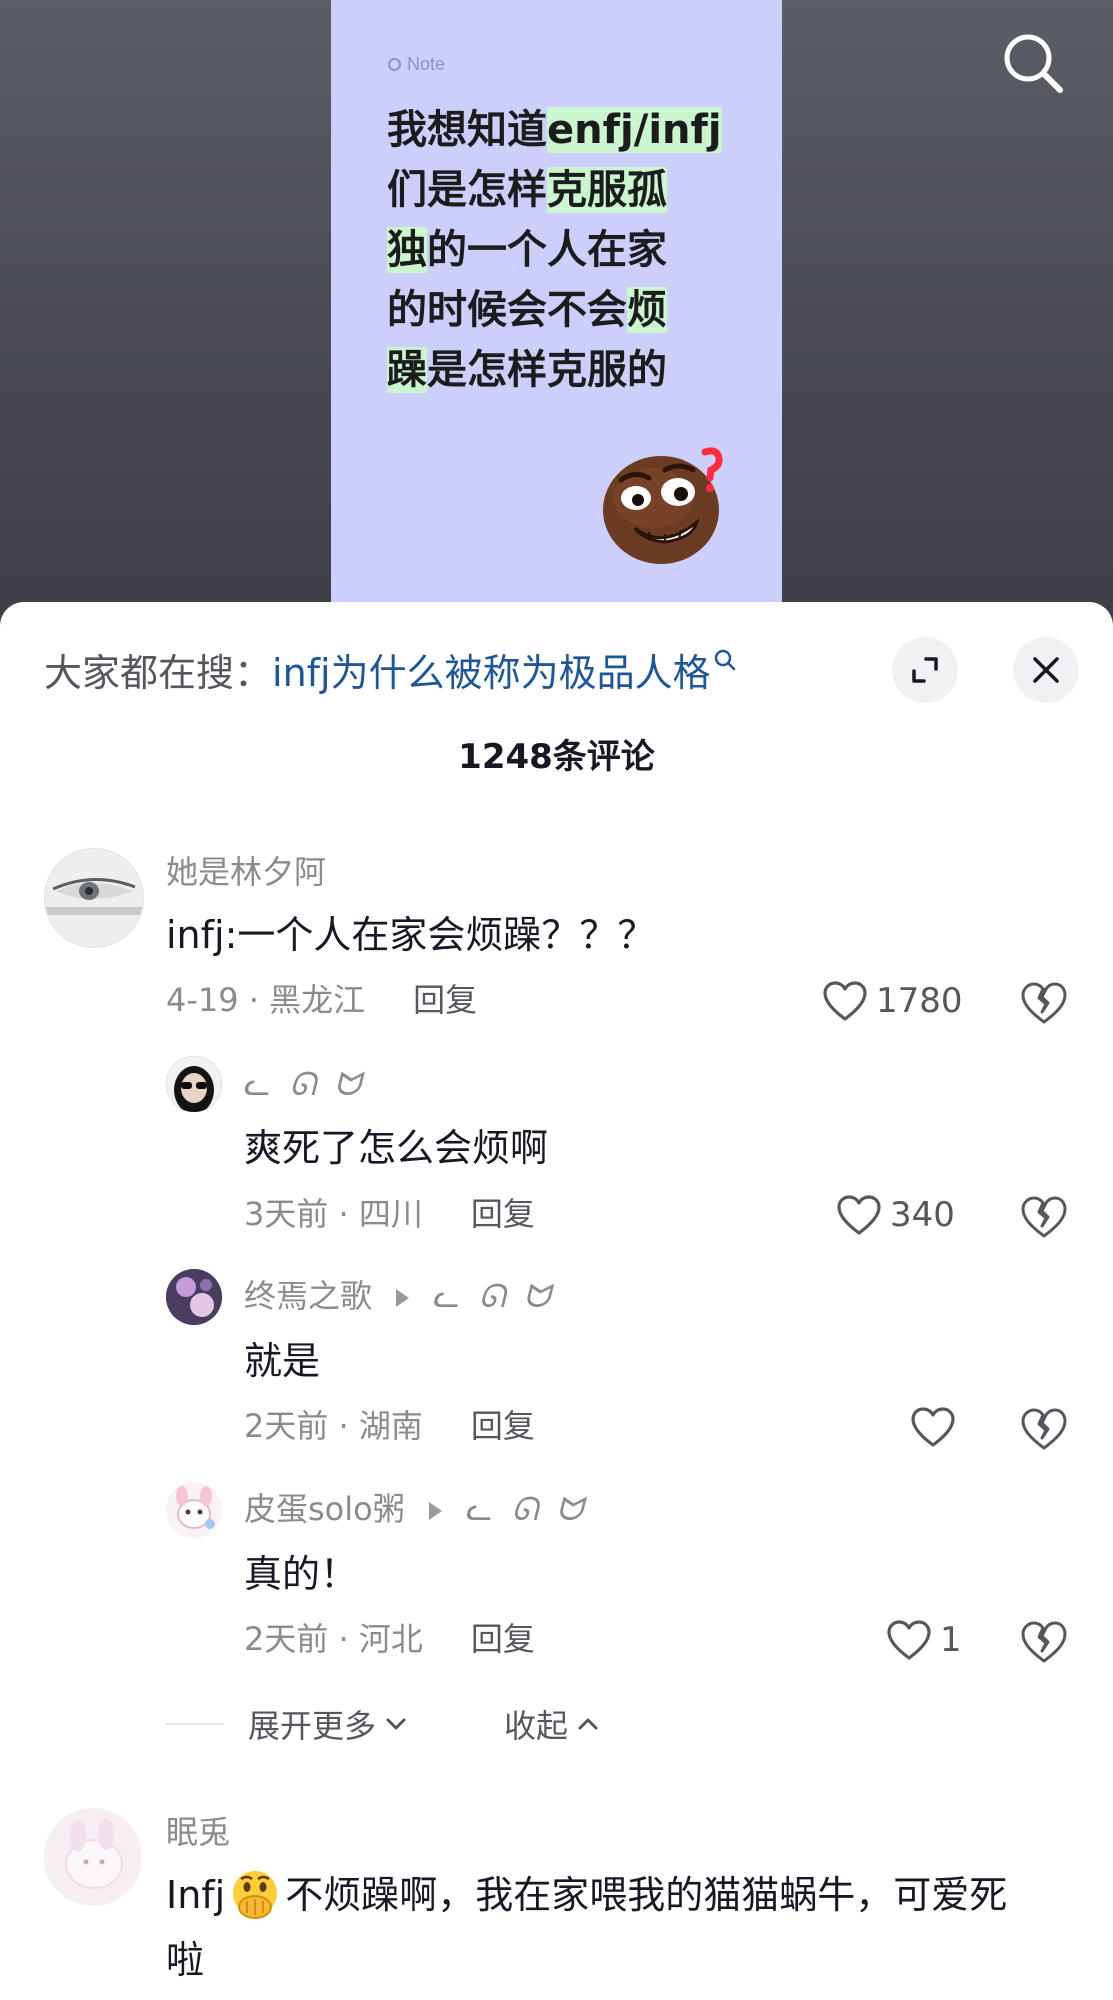  What do you see at coordinates (308, 1296) in the screenshot?
I see `reply-username: 终焉之歌` at bounding box center [308, 1296].